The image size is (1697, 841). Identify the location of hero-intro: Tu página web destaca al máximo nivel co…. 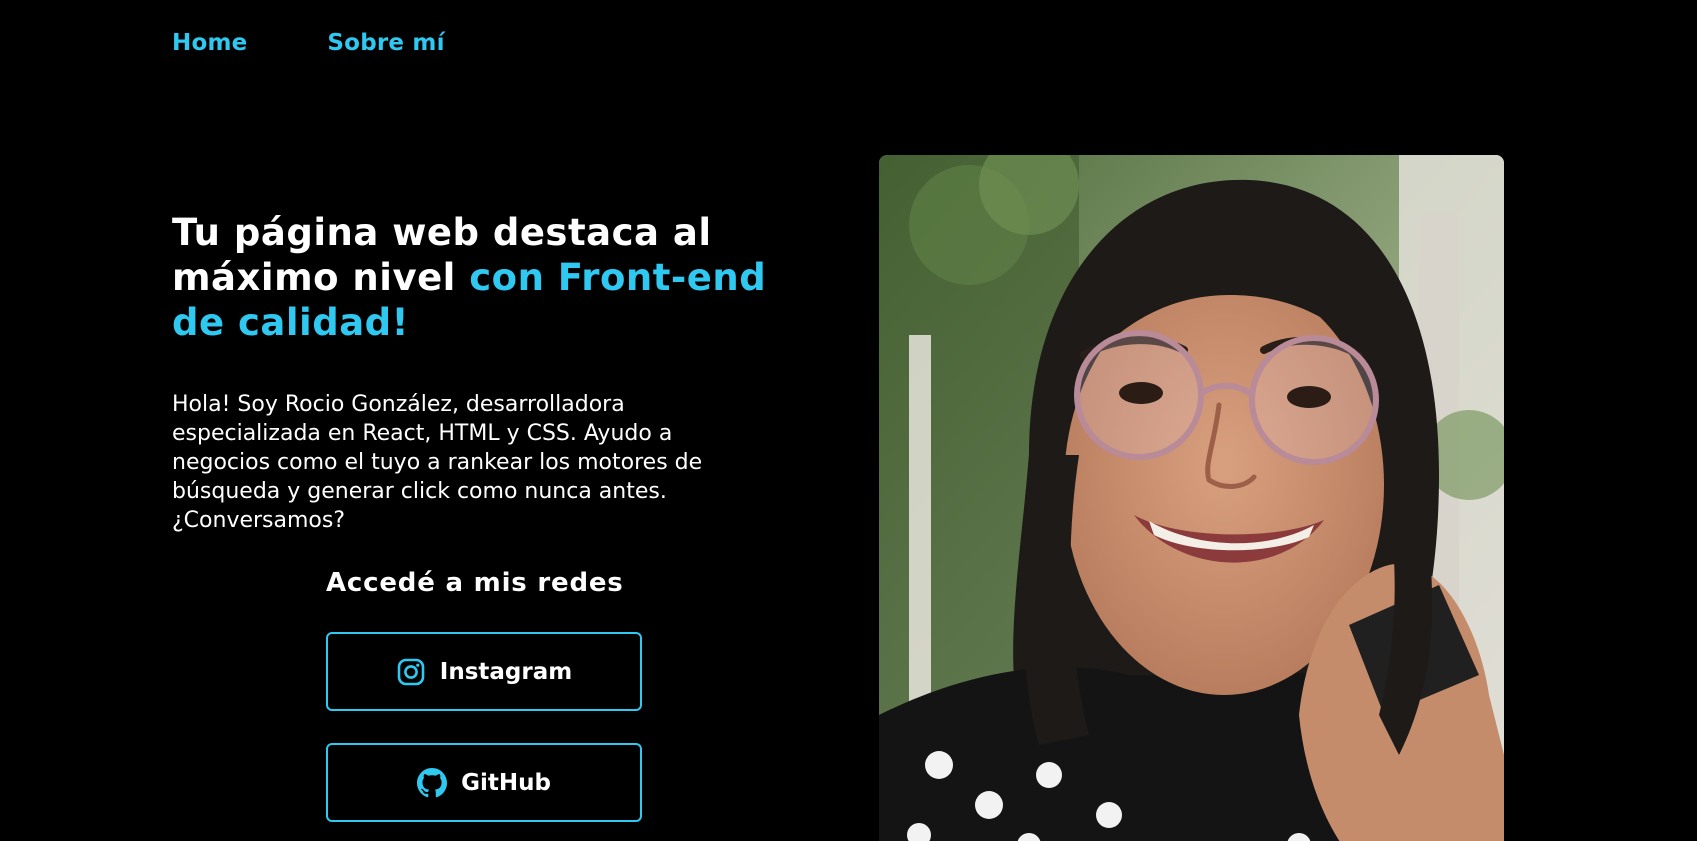
(482, 372).